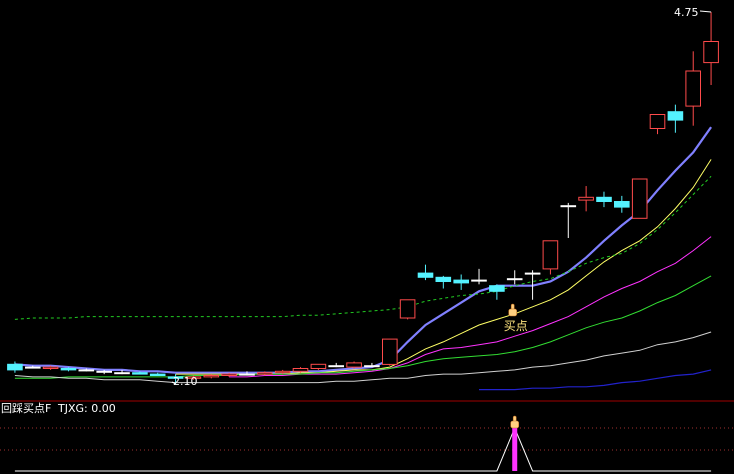 This screenshot has height=474, width=734. I want to click on indicator-line, so click(363, 449).